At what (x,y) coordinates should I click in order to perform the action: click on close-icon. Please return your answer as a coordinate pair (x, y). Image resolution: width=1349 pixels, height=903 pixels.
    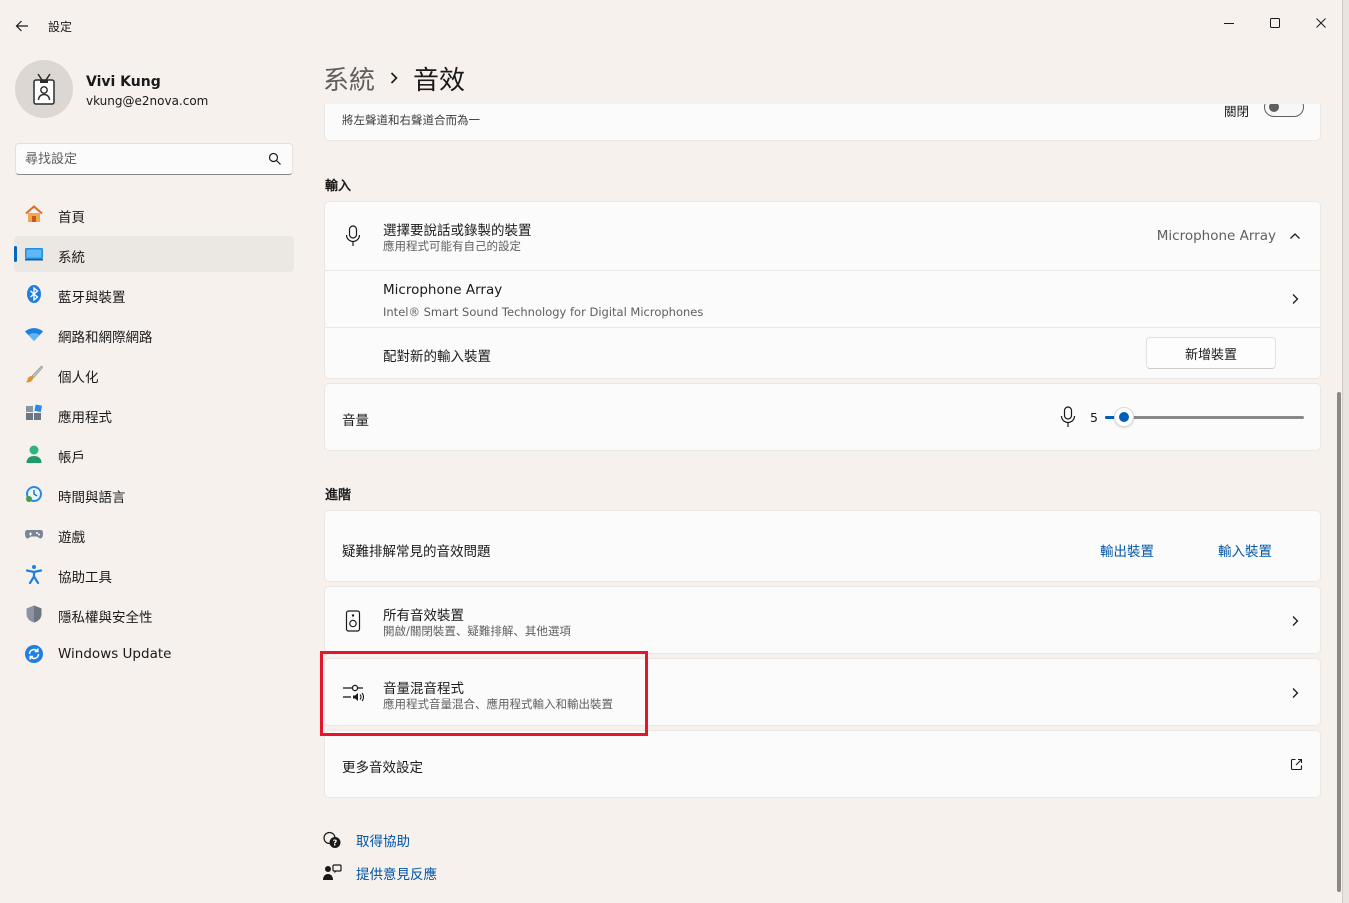
    Looking at the image, I should click on (1321, 23).